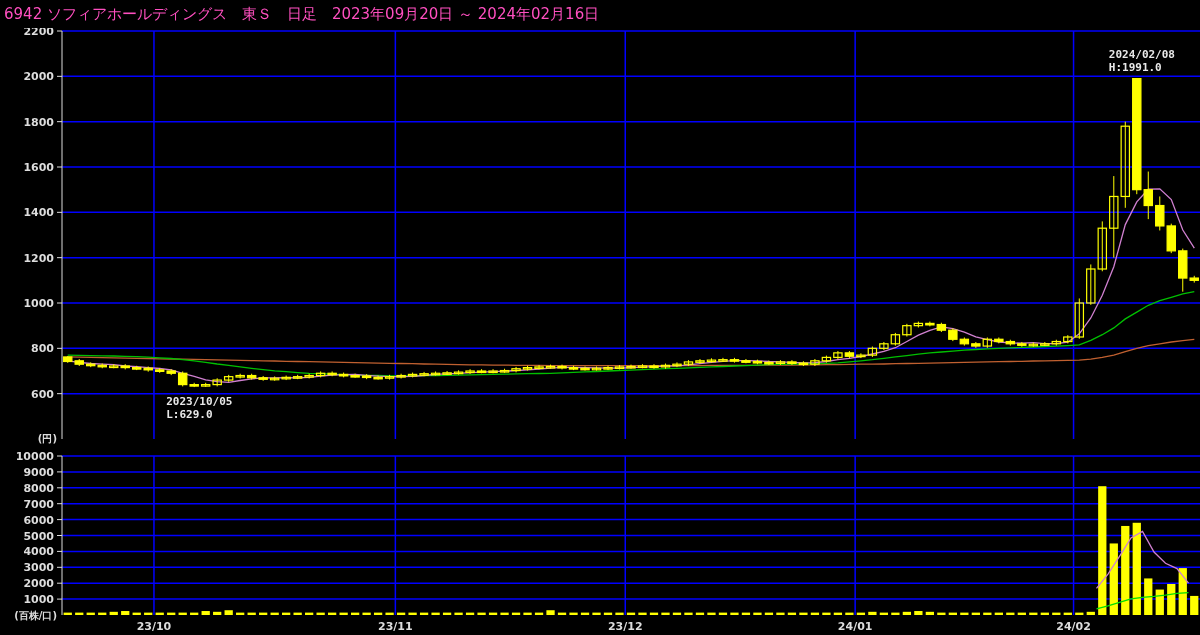  What do you see at coordinates (154, 626) in the screenshot?
I see `axis-label: 23/10` at bounding box center [154, 626].